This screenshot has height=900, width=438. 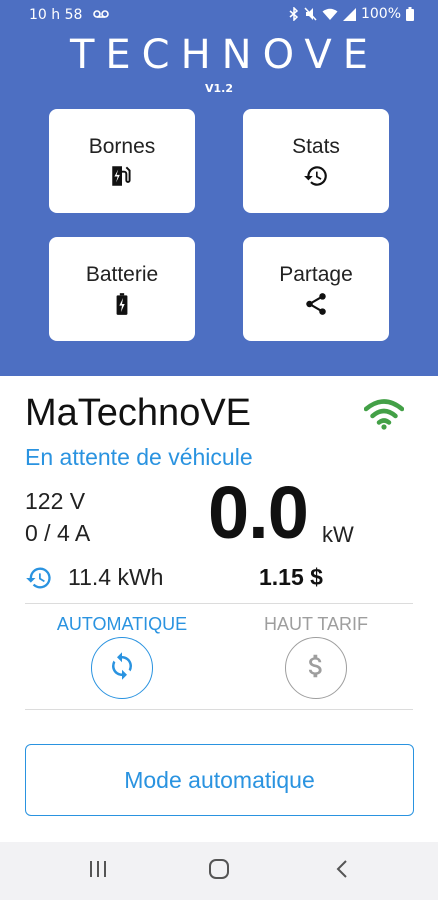 I want to click on wifi-icon, so click(x=330, y=14).